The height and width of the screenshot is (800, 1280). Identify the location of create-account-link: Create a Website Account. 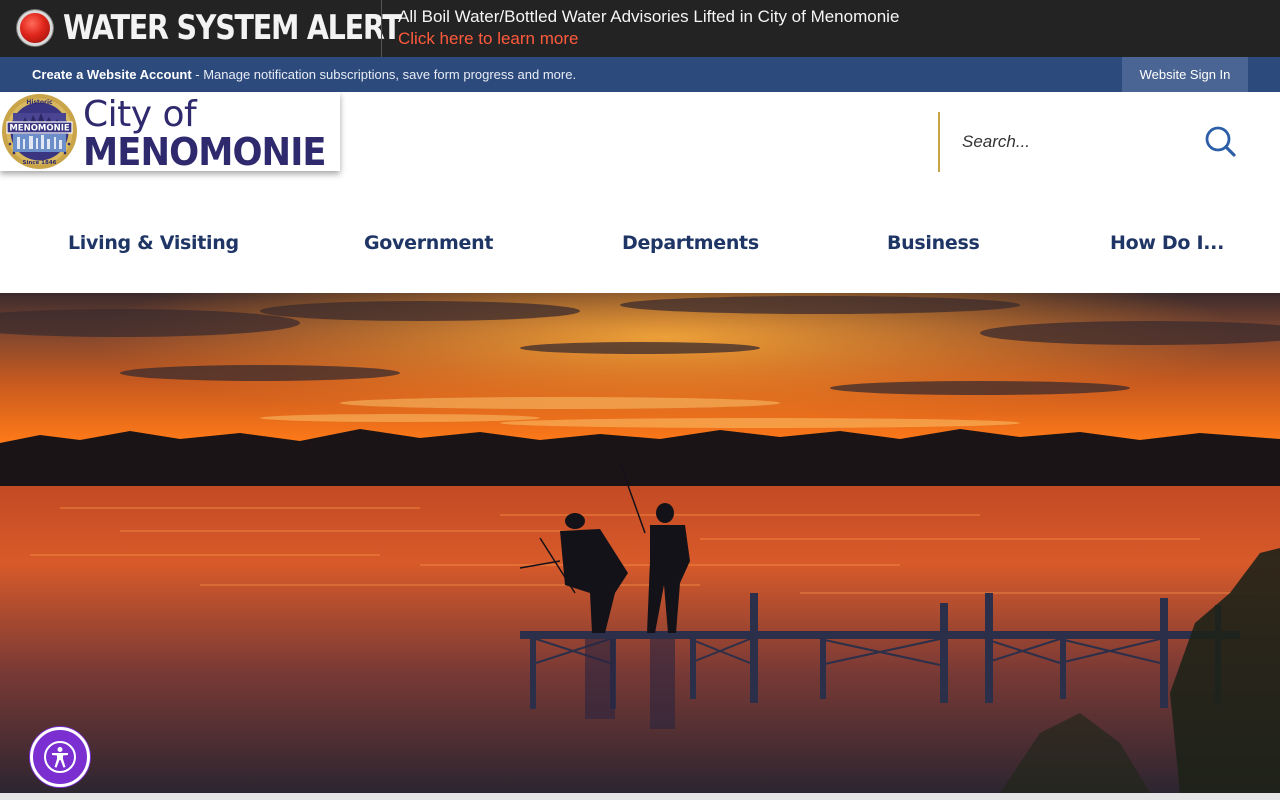
(112, 74).